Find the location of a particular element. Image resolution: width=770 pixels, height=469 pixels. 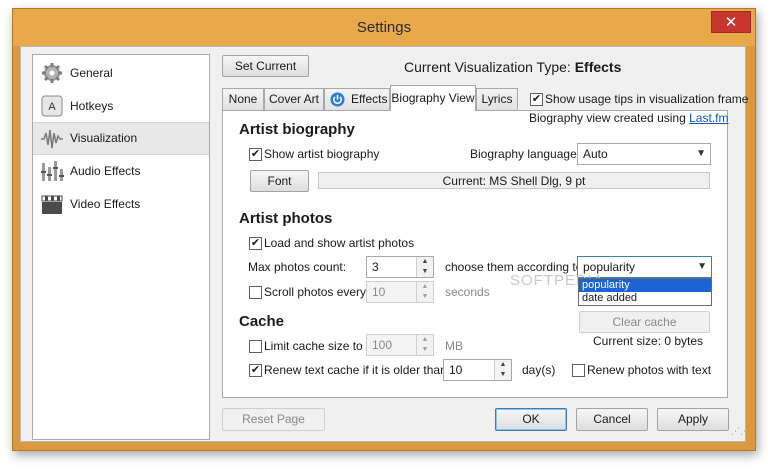

ok-button: OK is located at coordinates (531, 419).